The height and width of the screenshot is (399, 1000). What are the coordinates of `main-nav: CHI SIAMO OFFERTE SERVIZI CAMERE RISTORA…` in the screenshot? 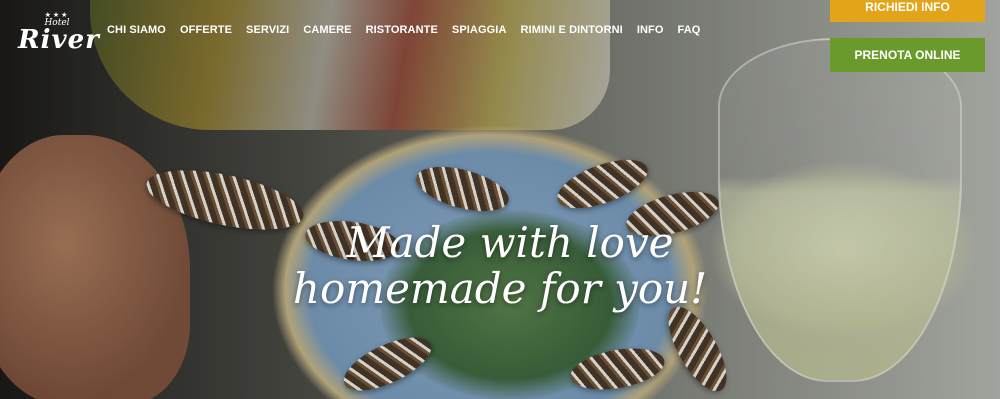 It's located at (410, 30).